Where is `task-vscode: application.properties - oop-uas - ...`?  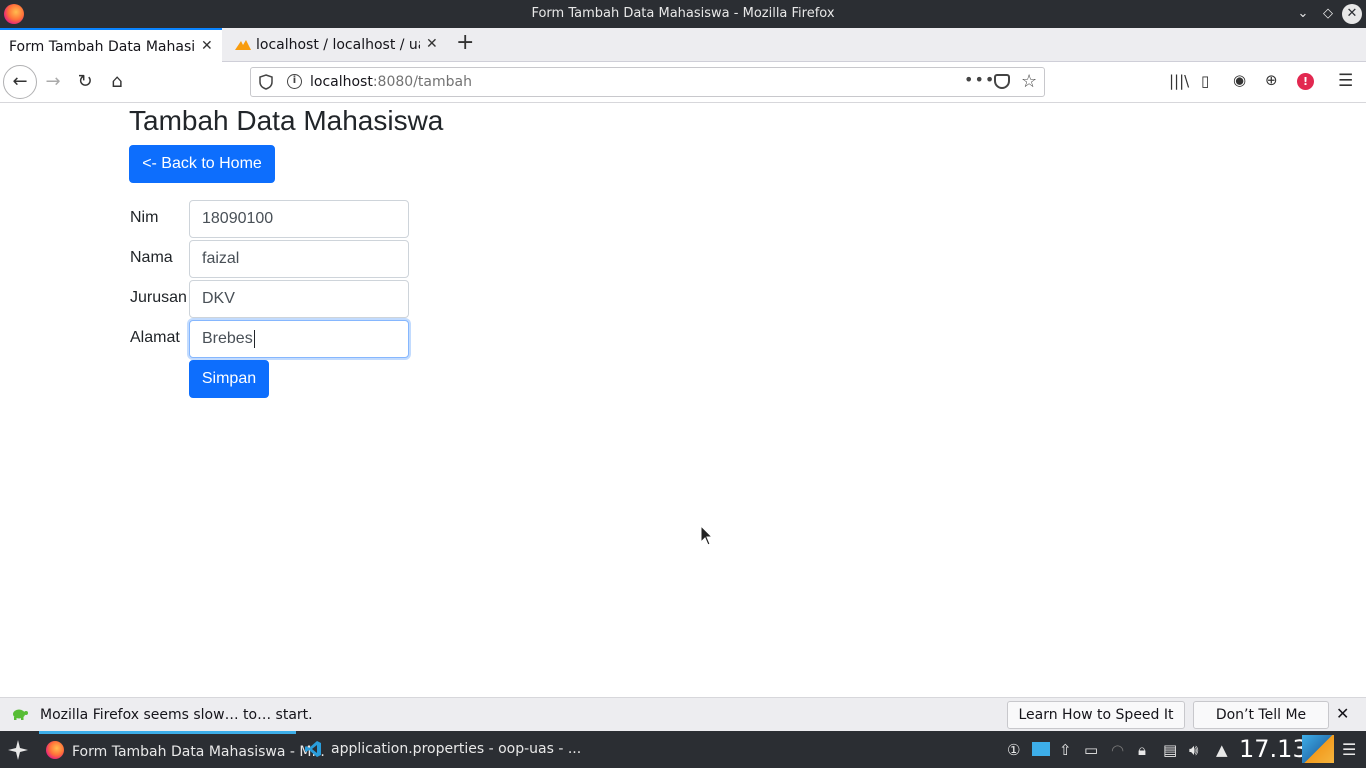
task-vscode: application.properties - oop-uas - ... is located at coordinates (439, 749).